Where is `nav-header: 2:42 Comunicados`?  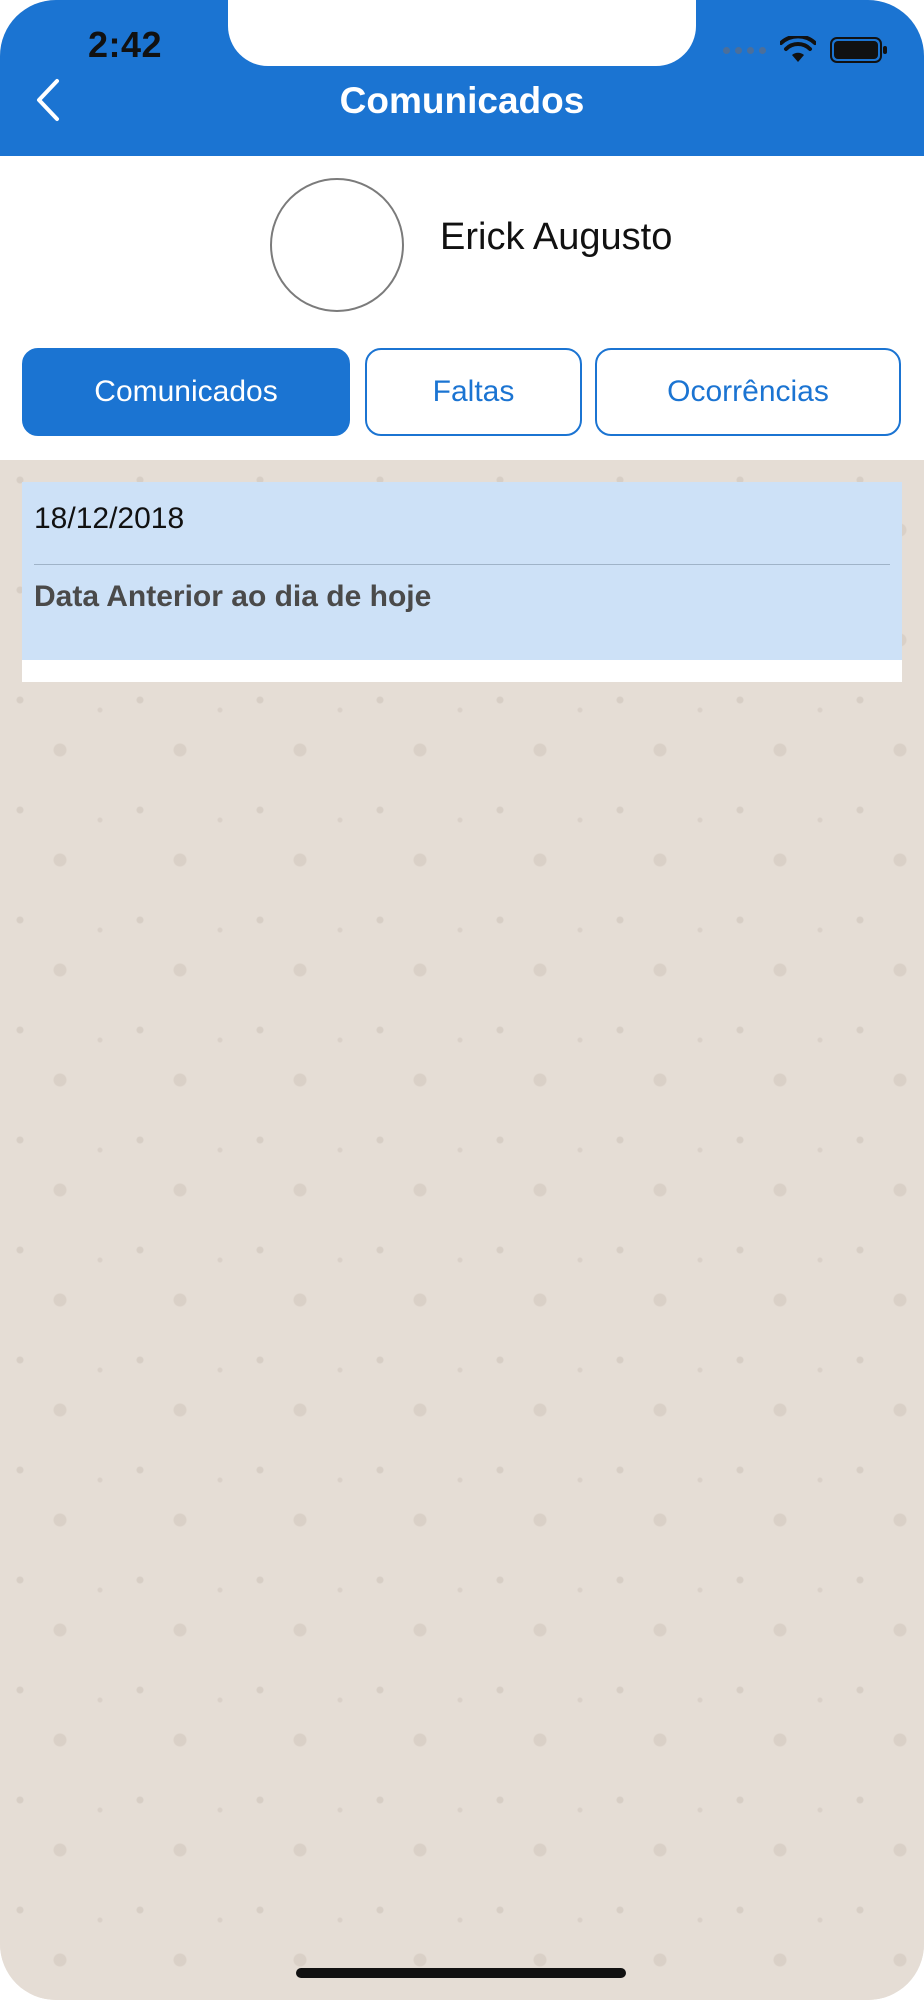 nav-header: 2:42 Comunicados is located at coordinates (462, 78).